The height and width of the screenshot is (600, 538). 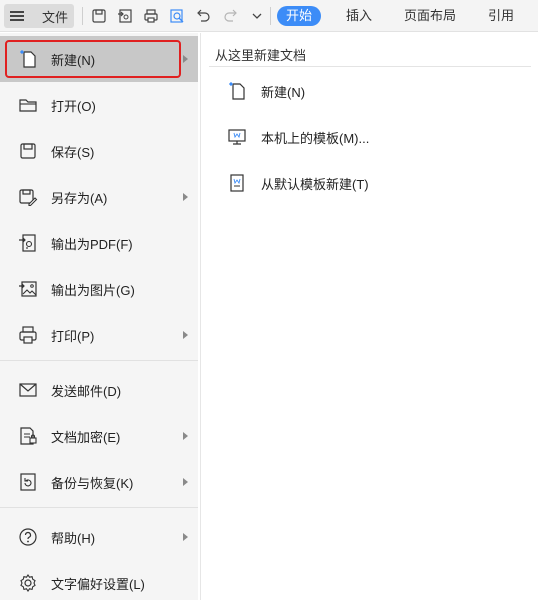 What do you see at coordinates (99, 59) in the screenshot?
I see `menu-item-new: 新建(N)` at bounding box center [99, 59].